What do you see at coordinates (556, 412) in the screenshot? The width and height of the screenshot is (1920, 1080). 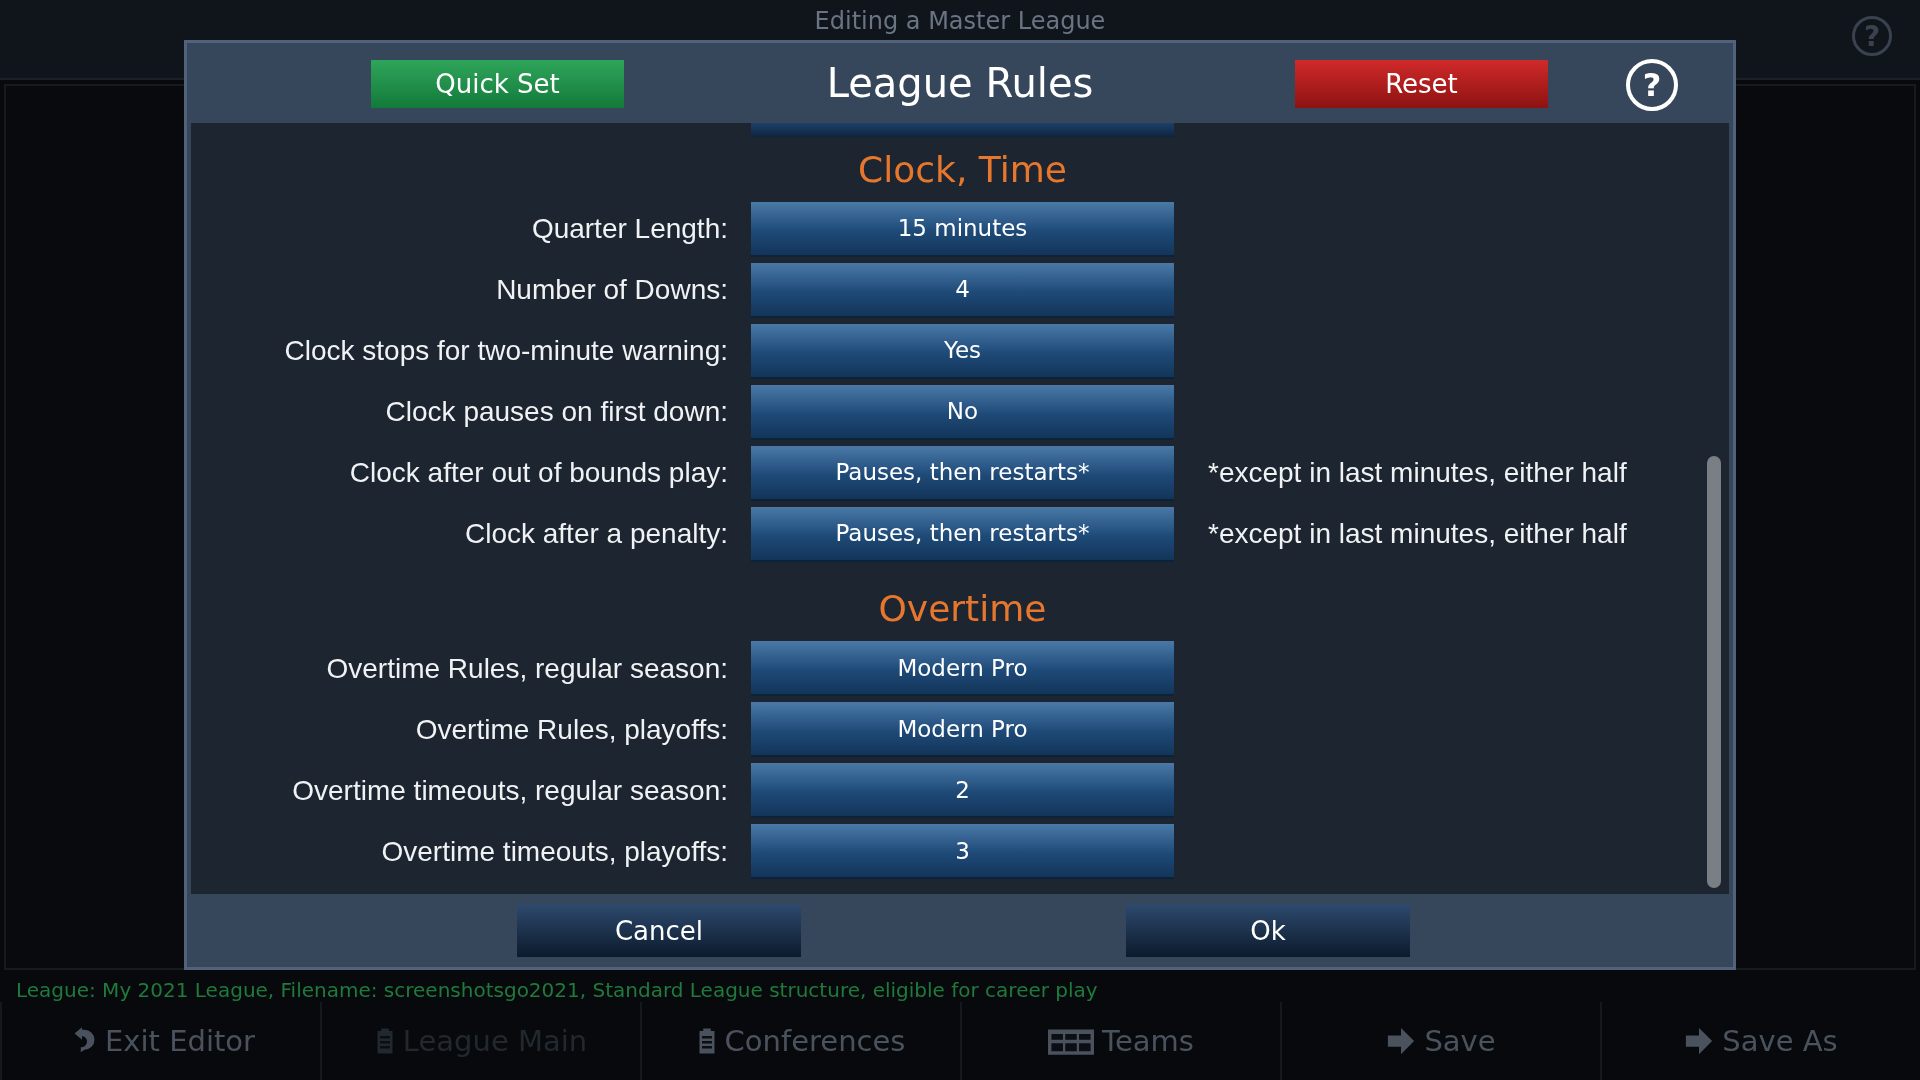 I see `setting-label: Clock pauses on first down:` at bounding box center [556, 412].